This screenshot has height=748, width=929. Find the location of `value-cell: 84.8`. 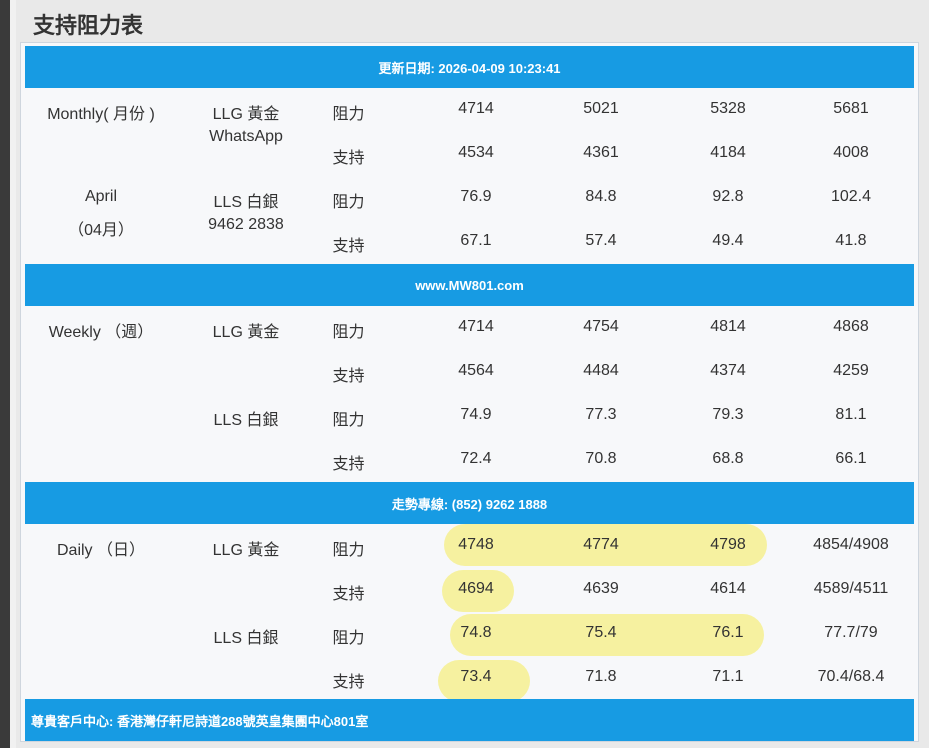

value-cell: 84.8 is located at coordinates (601, 196).